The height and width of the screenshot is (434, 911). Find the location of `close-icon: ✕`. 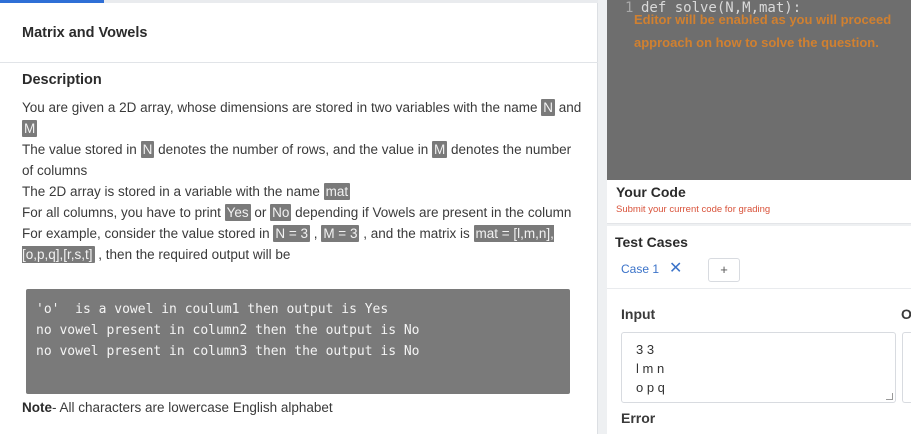

close-icon: ✕ is located at coordinates (675, 269).